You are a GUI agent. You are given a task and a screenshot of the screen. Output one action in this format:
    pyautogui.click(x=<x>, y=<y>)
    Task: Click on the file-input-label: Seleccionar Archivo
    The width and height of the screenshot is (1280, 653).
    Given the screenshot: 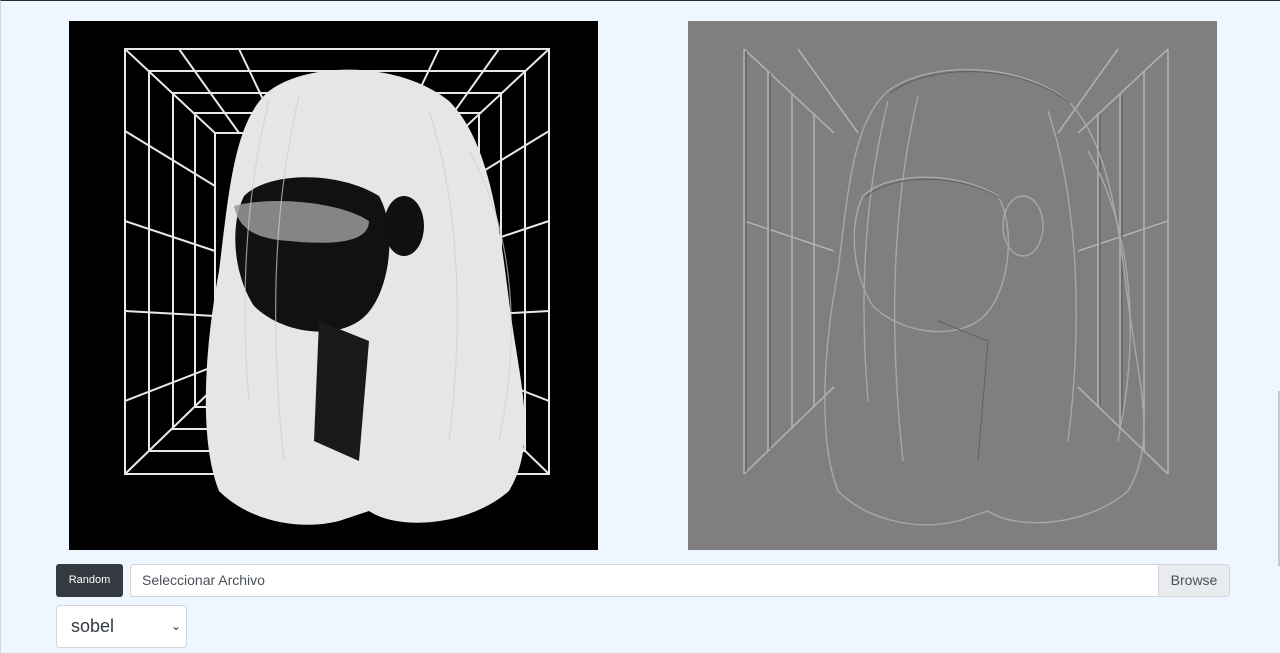 What is the action you would take?
    pyautogui.click(x=644, y=580)
    